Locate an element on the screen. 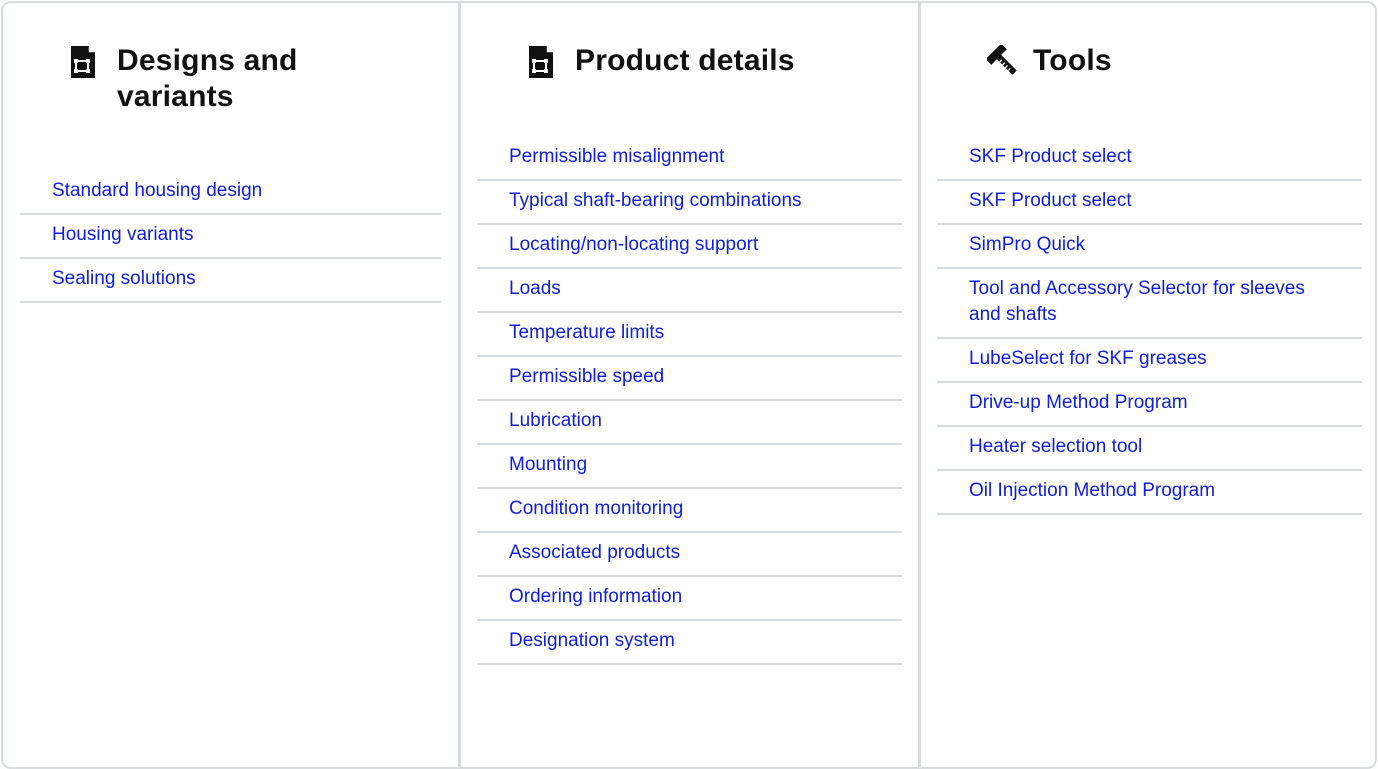 The height and width of the screenshot is (769, 1378). tools-heading: Tools is located at coordinates (1167, 61).